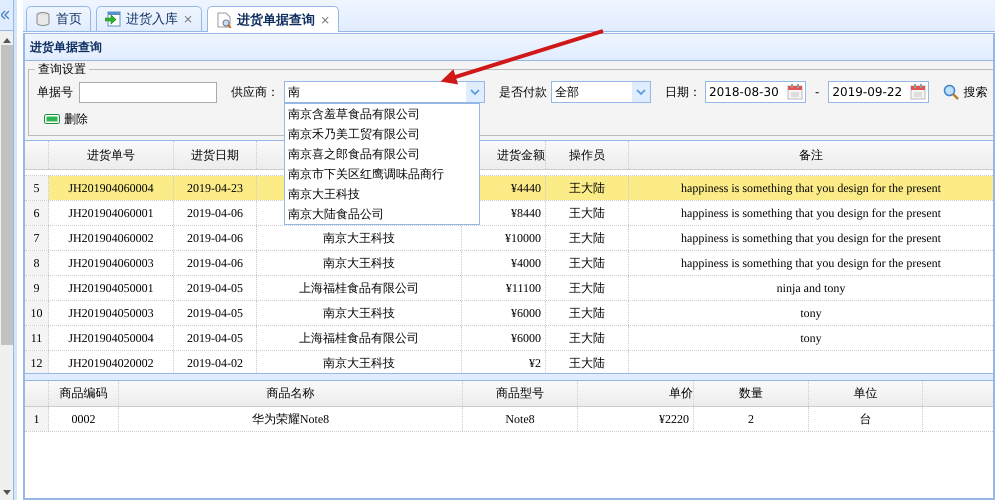 The height and width of the screenshot is (500, 995). Describe the element at coordinates (811, 288) in the screenshot. I see `table-cell-text: ninja and tony` at that location.